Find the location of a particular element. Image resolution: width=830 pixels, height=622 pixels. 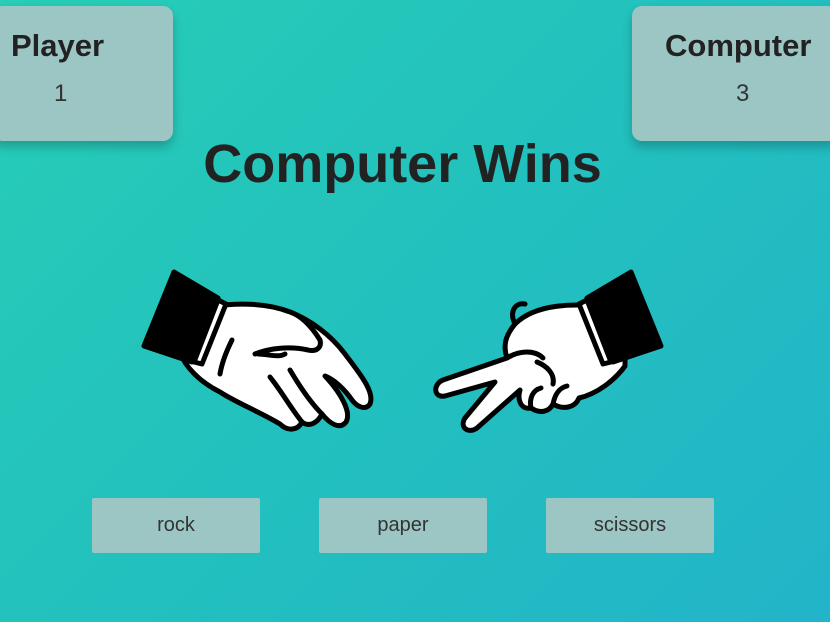

computer-score: 3 is located at coordinates (743, 93).